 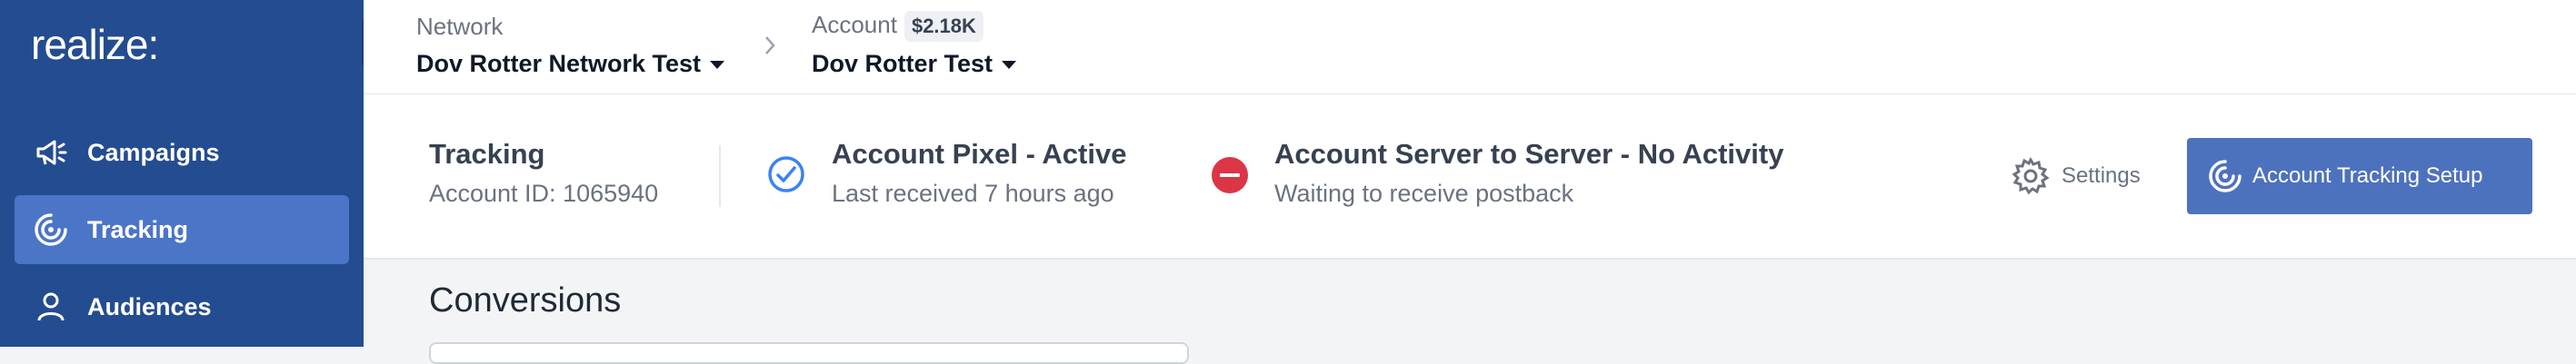 What do you see at coordinates (720, 176) in the screenshot?
I see `divider` at bounding box center [720, 176].